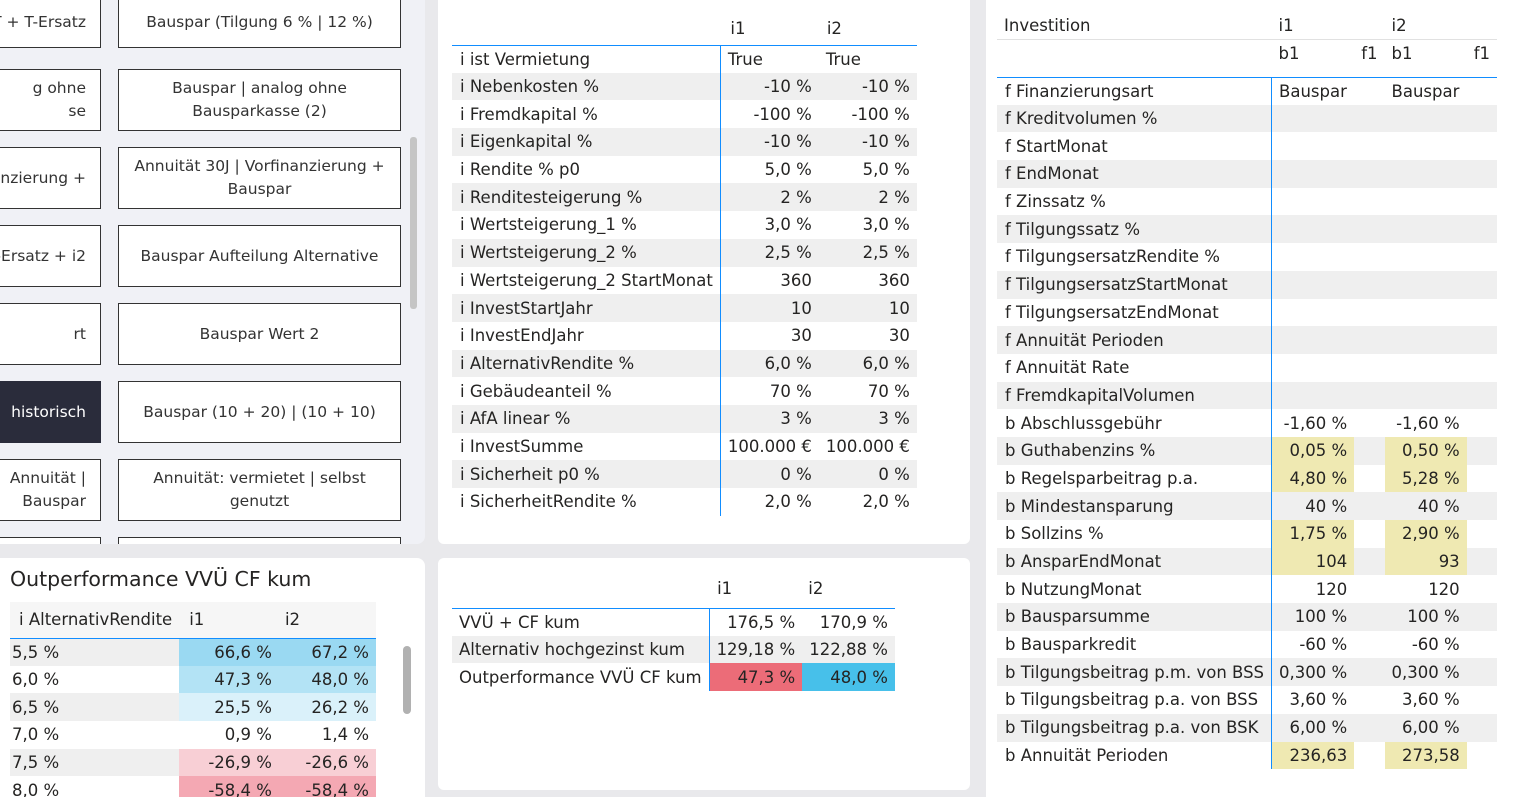 The width and height of the screenshot is (1516, 797). Describe the element at coordinates (529, 114) in the screenshot. I see `inputs-row-label: i Fremdkapital %` at that location.